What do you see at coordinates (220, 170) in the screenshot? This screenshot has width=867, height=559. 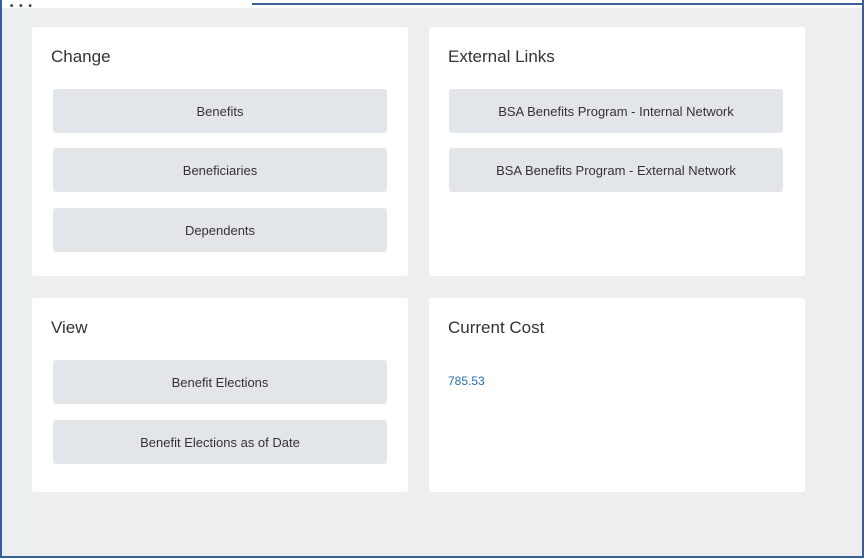 I see `beneficiaries-button: Beneficiaries` at bounding box center [220, 170].